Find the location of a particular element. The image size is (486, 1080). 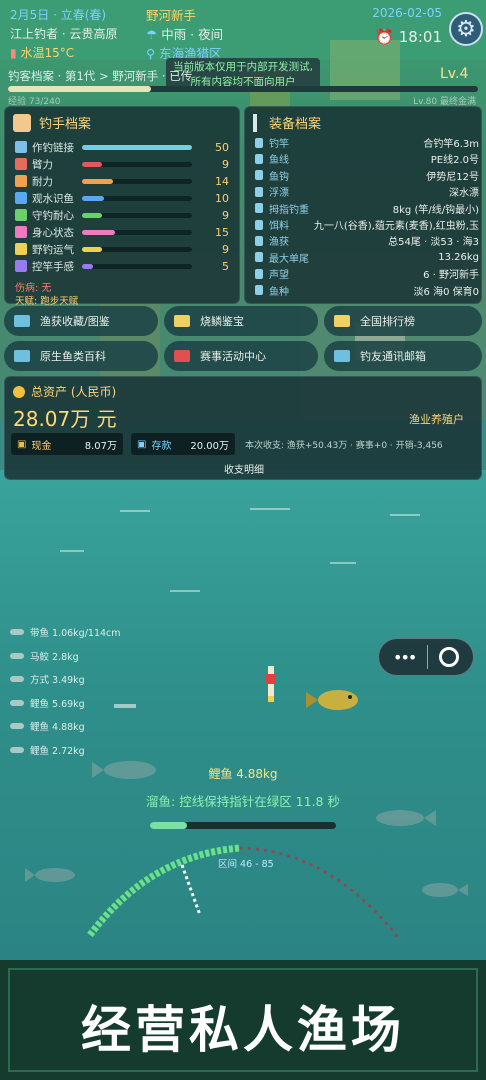

breadcrumb: 钓客档案 · 第1代 > 野河新手 · 已传 is located at coordinates (100, 76).